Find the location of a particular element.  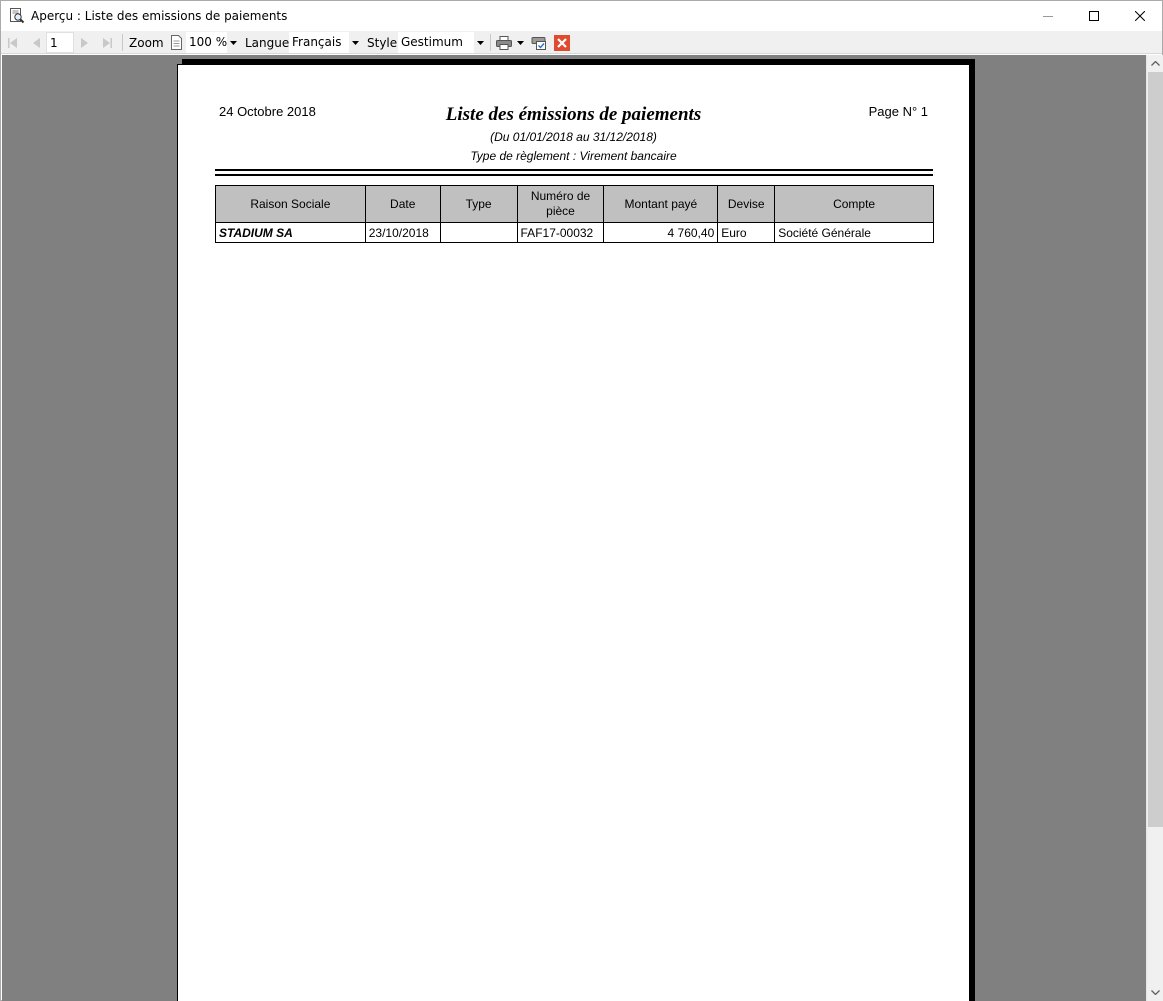

print-setup-icon is located at coordinates (538, 43).